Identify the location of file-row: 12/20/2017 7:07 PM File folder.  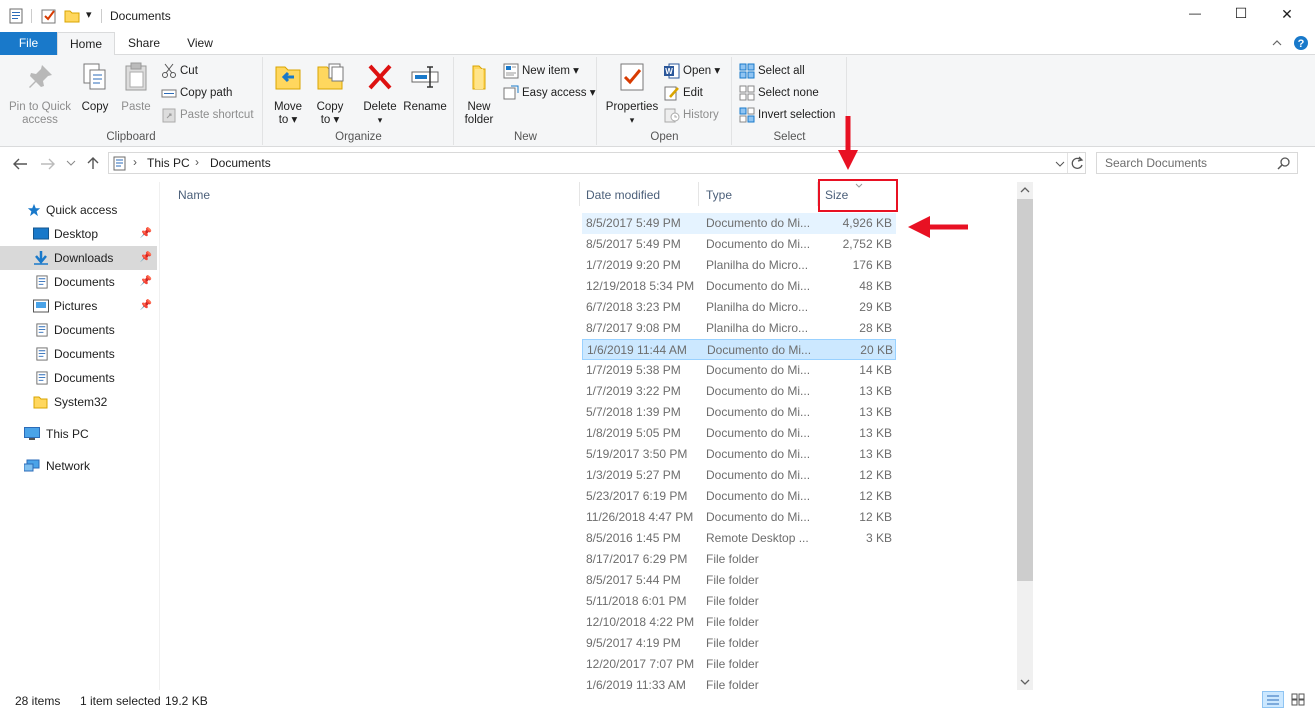
(739, 664).